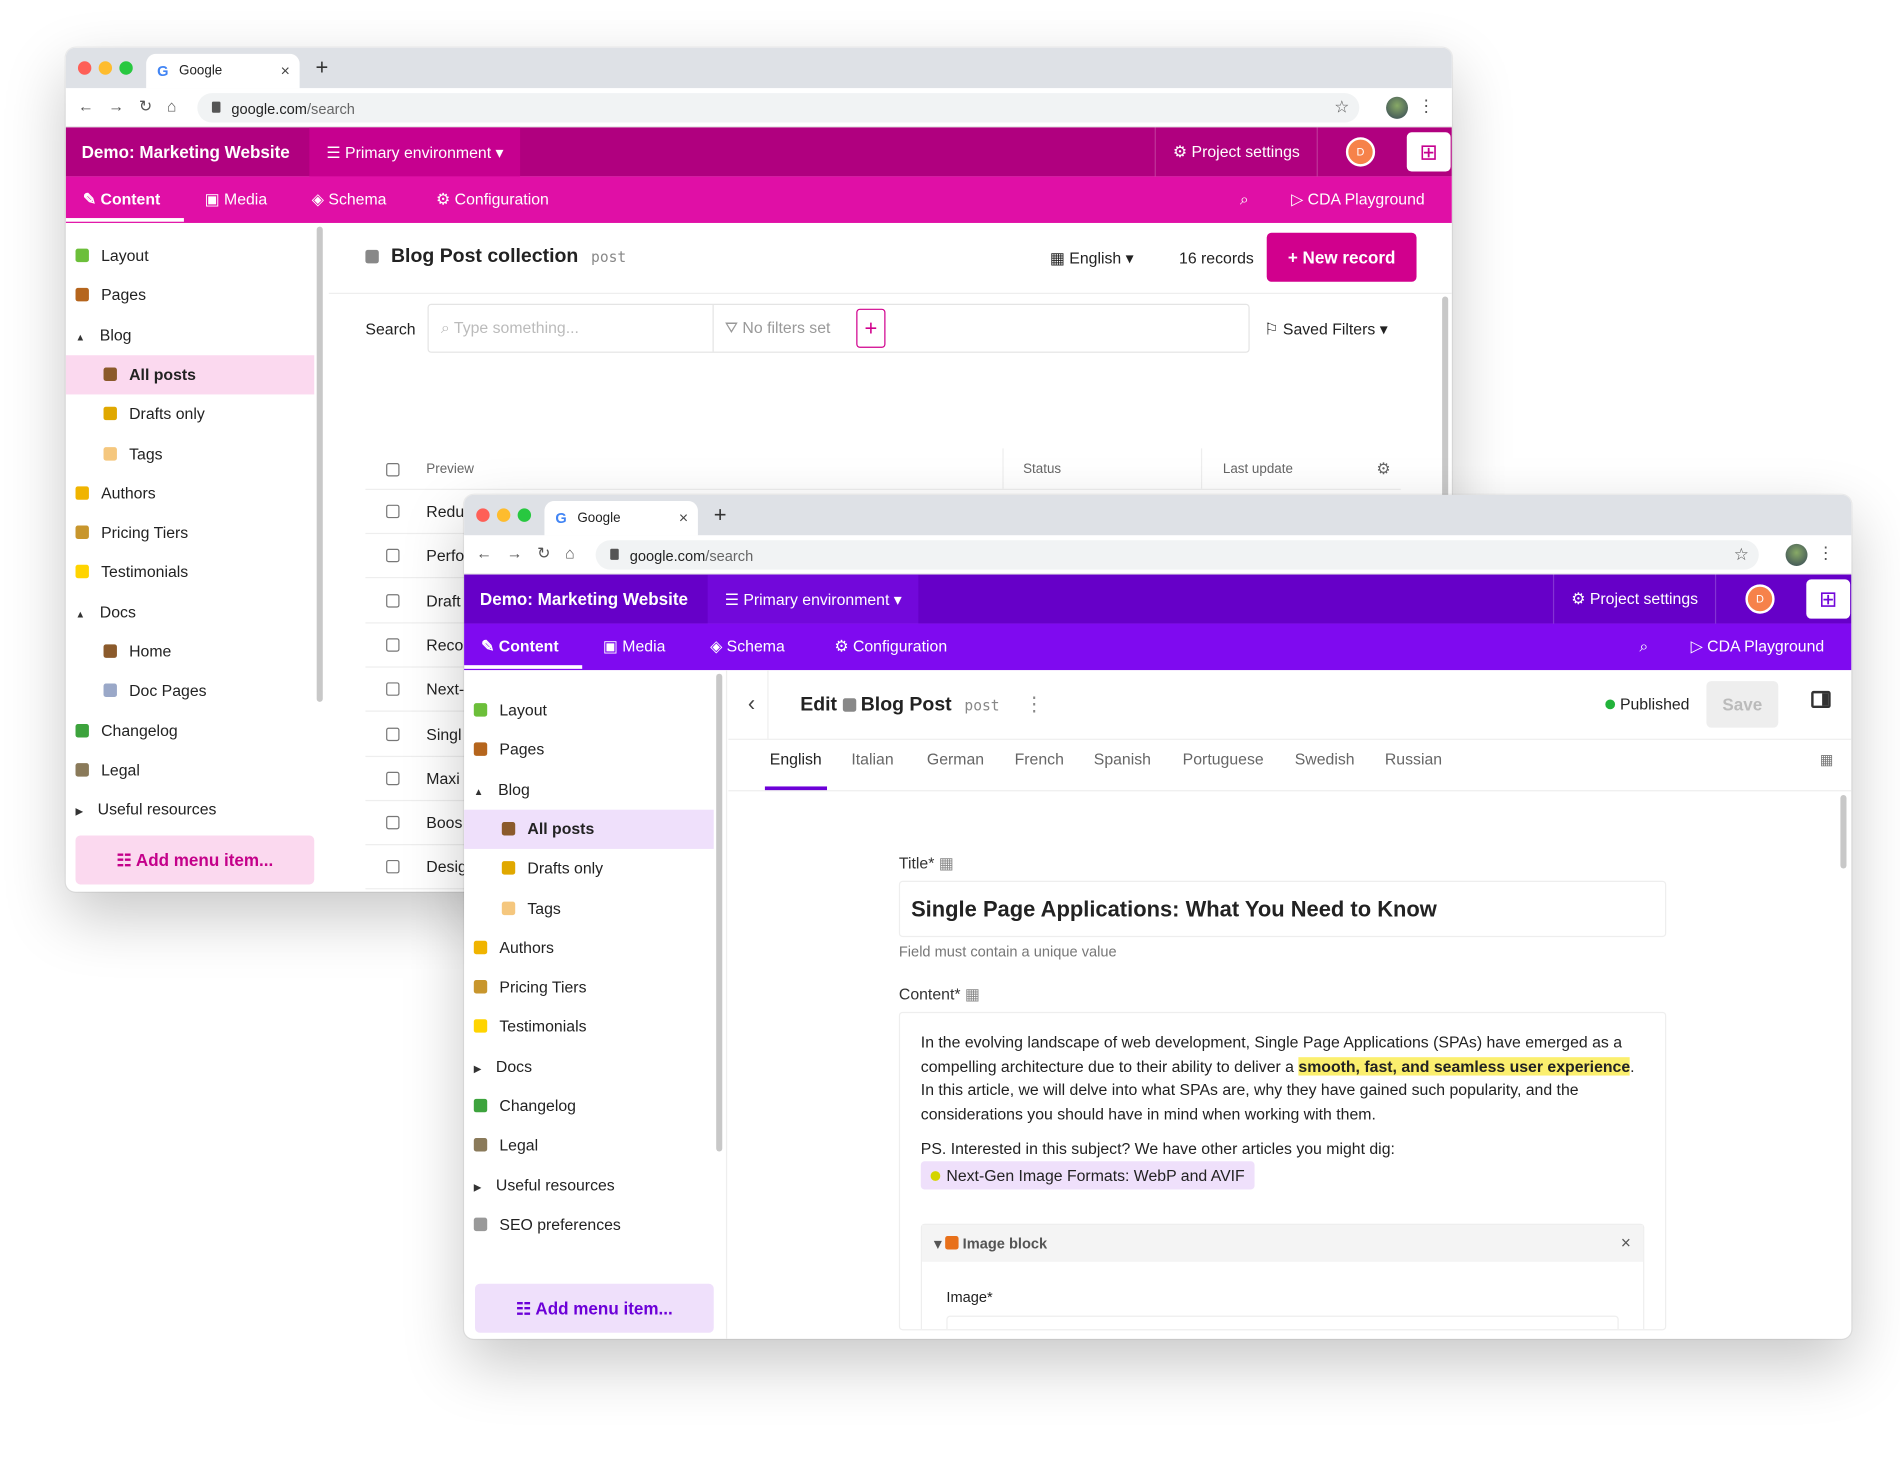  Describe the element at coordinates (1742, 704) in the screenshot. I see `save-button: Save` at that location.